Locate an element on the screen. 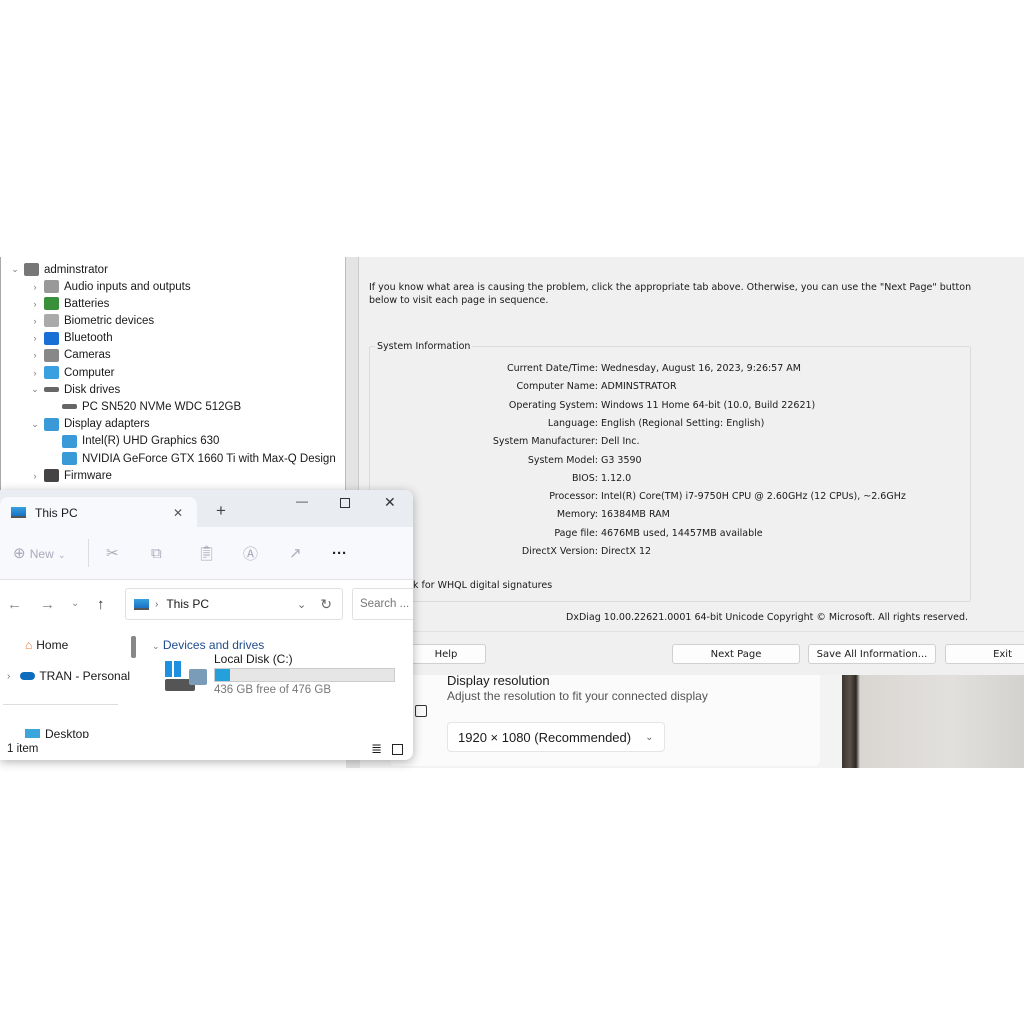 Image resolution: width=1024 pixels, height=1024 pixels. exit-button: Exit is located at coordinates (984, 654).